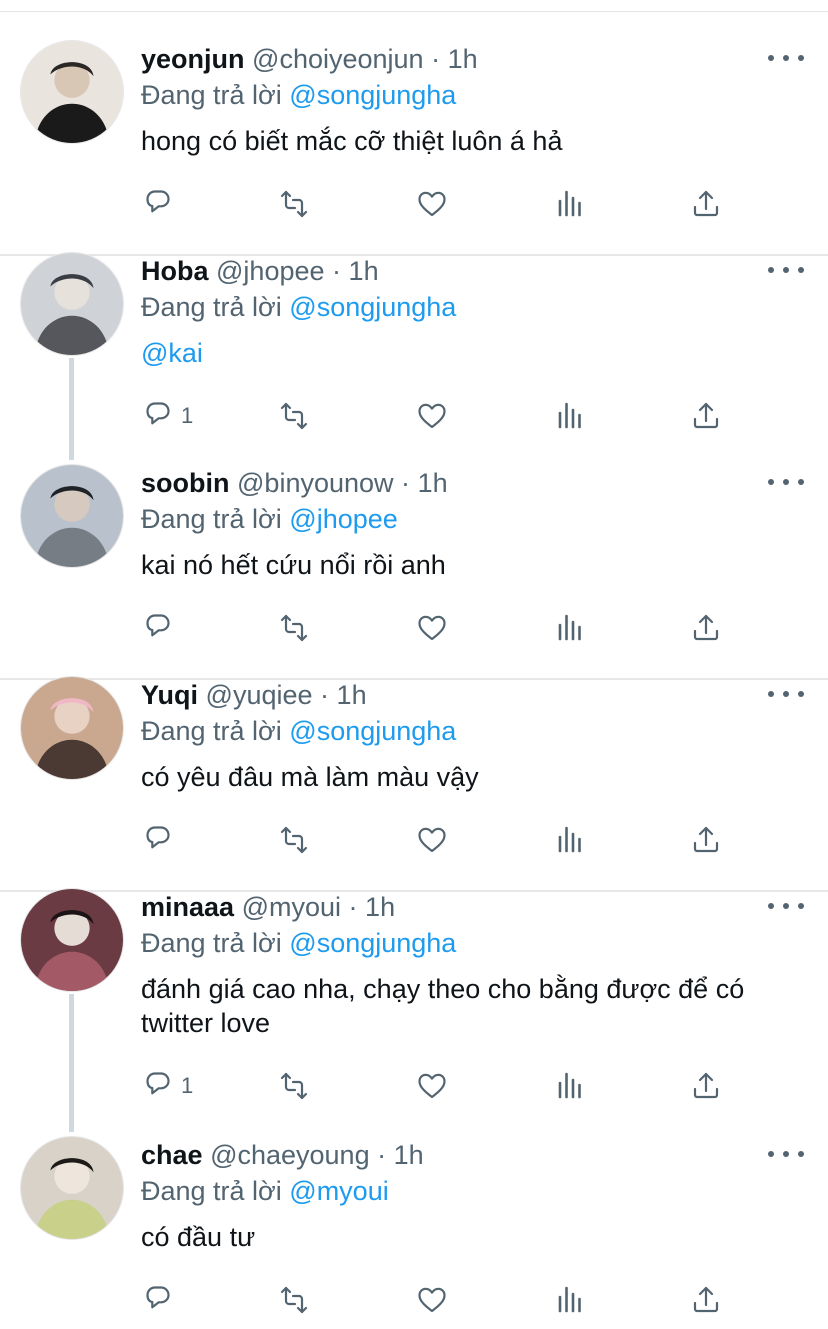  I want to click on tweet-text: @kai, so click(471, 353).